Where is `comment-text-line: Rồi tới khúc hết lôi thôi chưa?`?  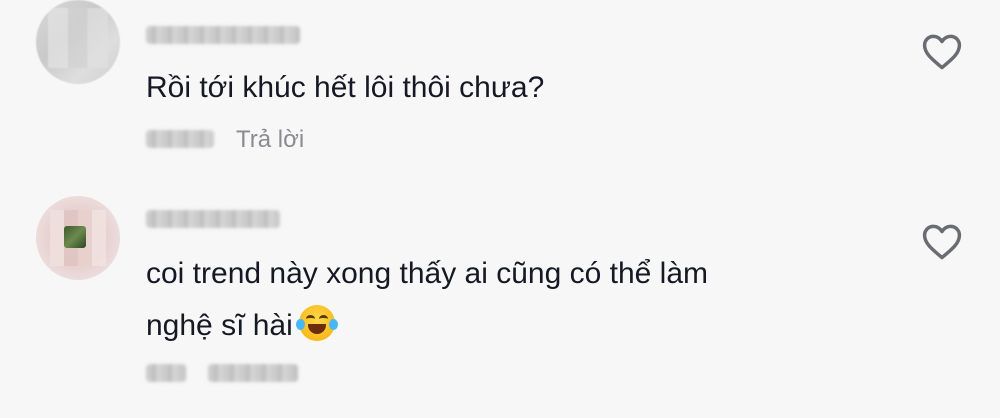
comment-text-line: Rồi tới khúc hết lôi thôi chưa? is located at coordinates (345, 87).